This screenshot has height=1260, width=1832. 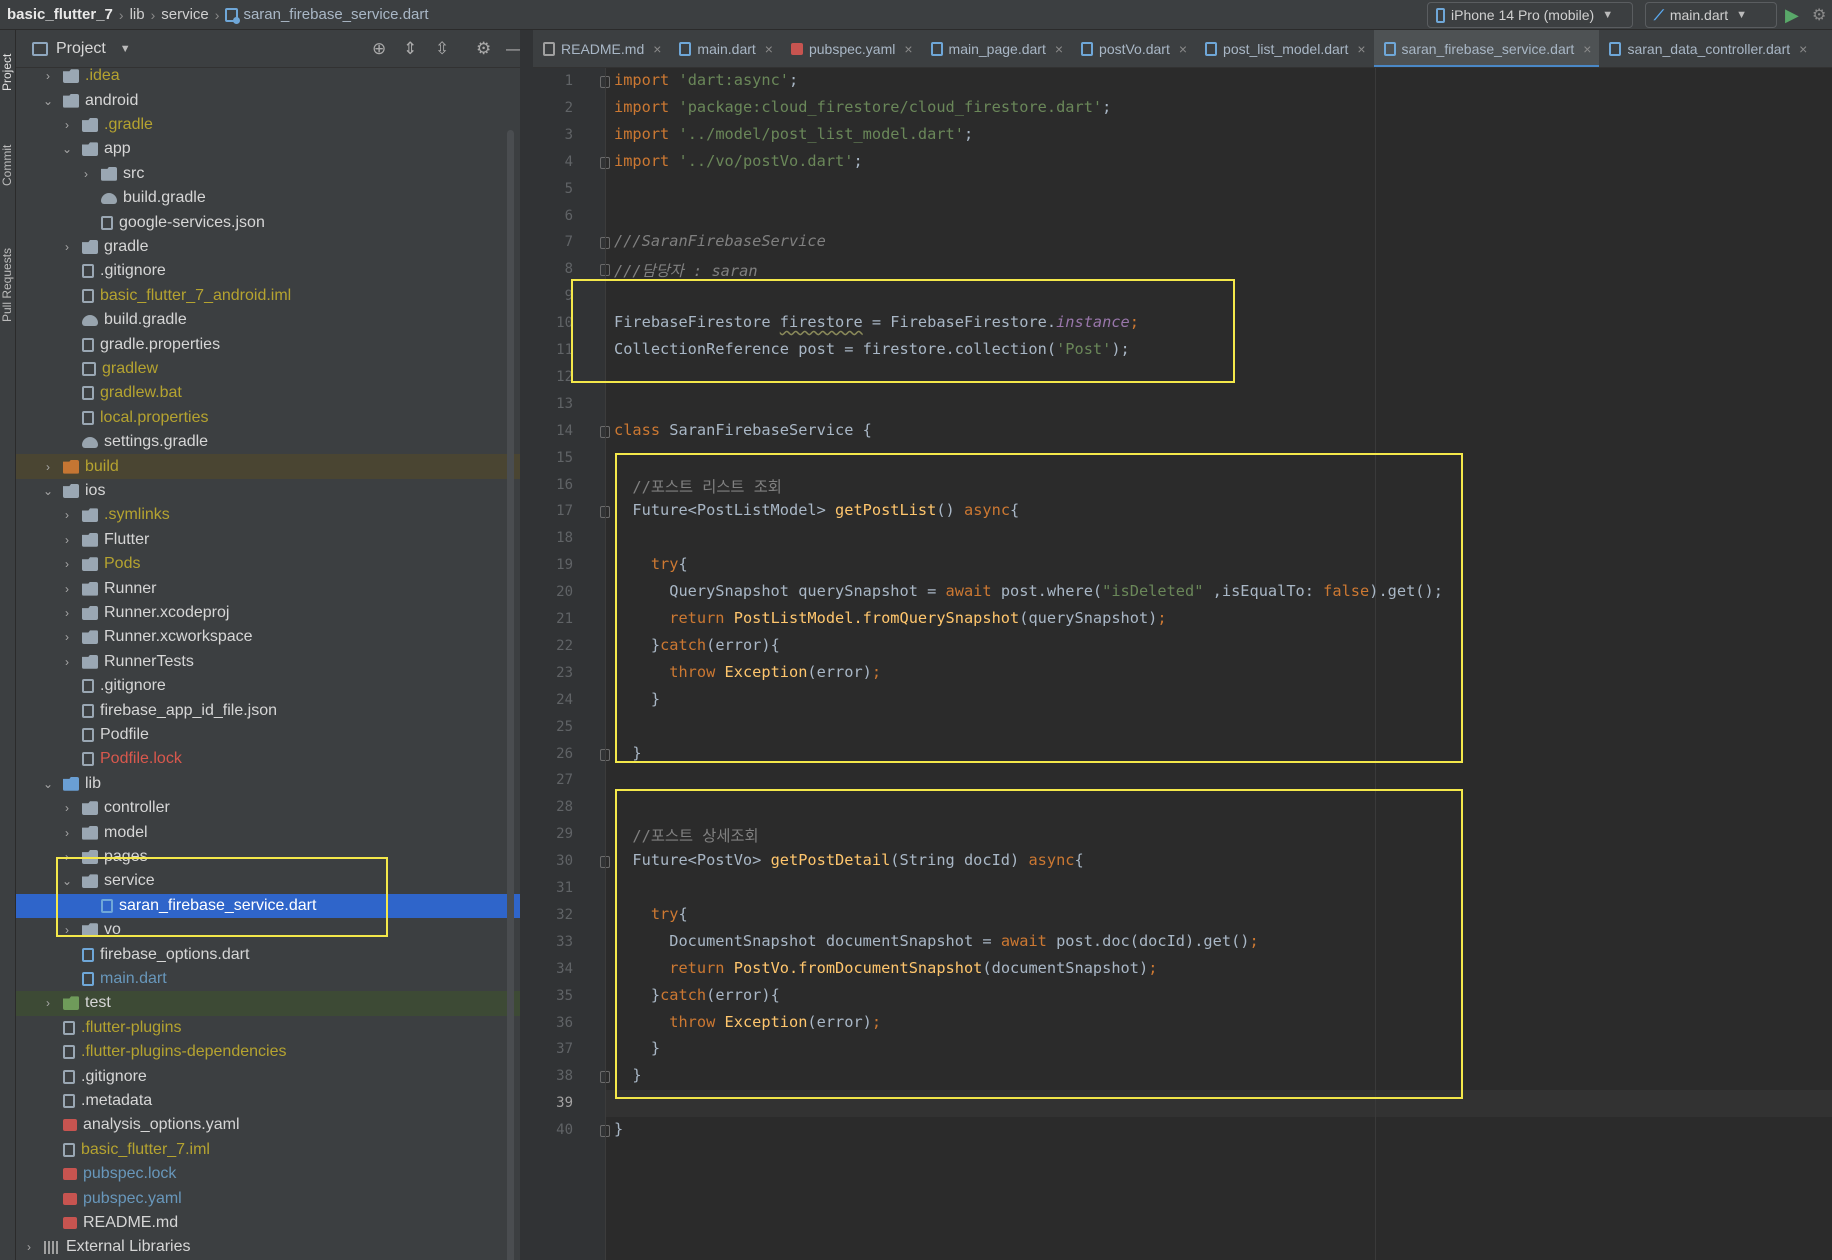 I want to click on tree-item: firebase_options.dart, so click(x=268, y=954).